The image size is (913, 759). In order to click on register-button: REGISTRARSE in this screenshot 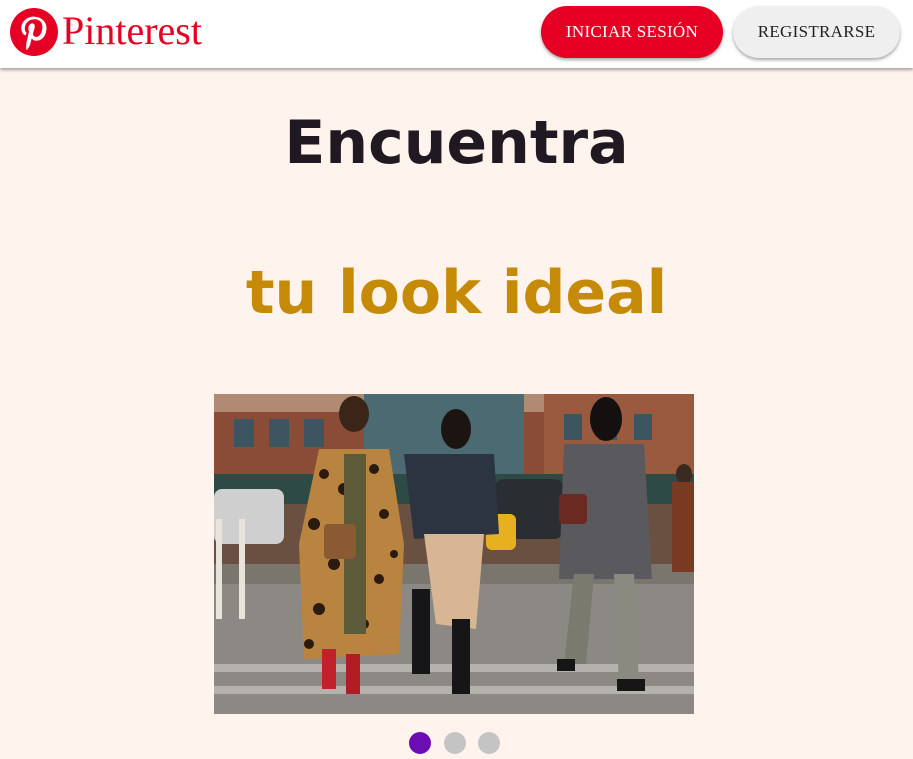, I will do `click(816, 32)`.